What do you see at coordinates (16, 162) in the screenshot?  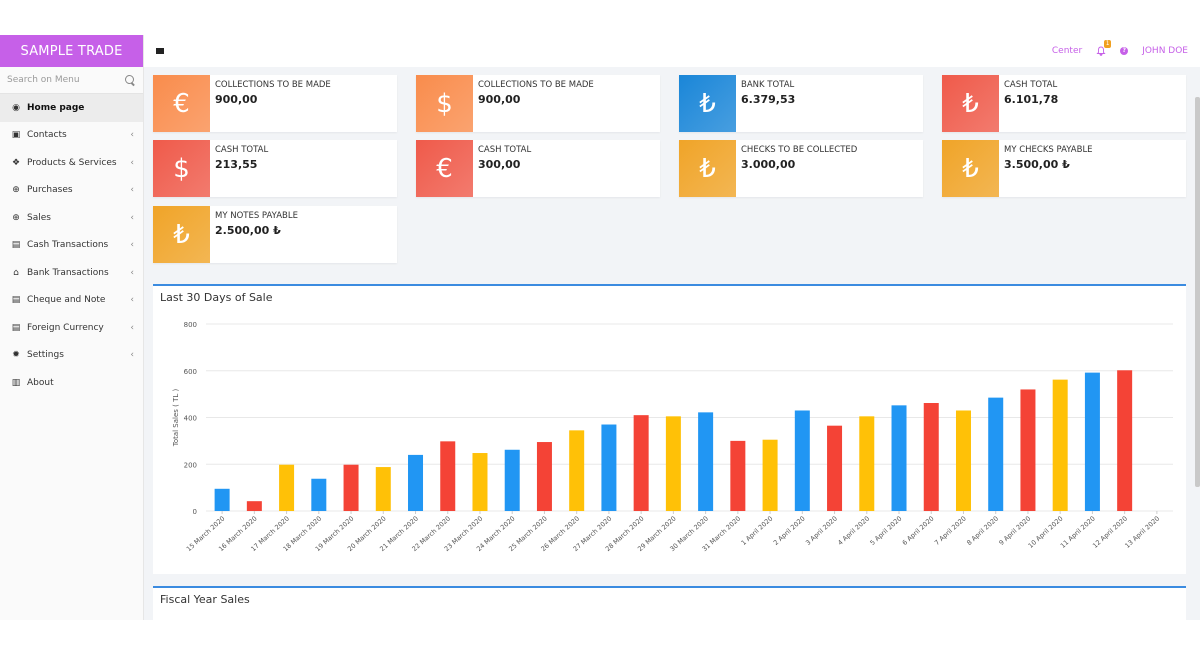 I see `products-icon: ❖` at bounding box center [16, 162].